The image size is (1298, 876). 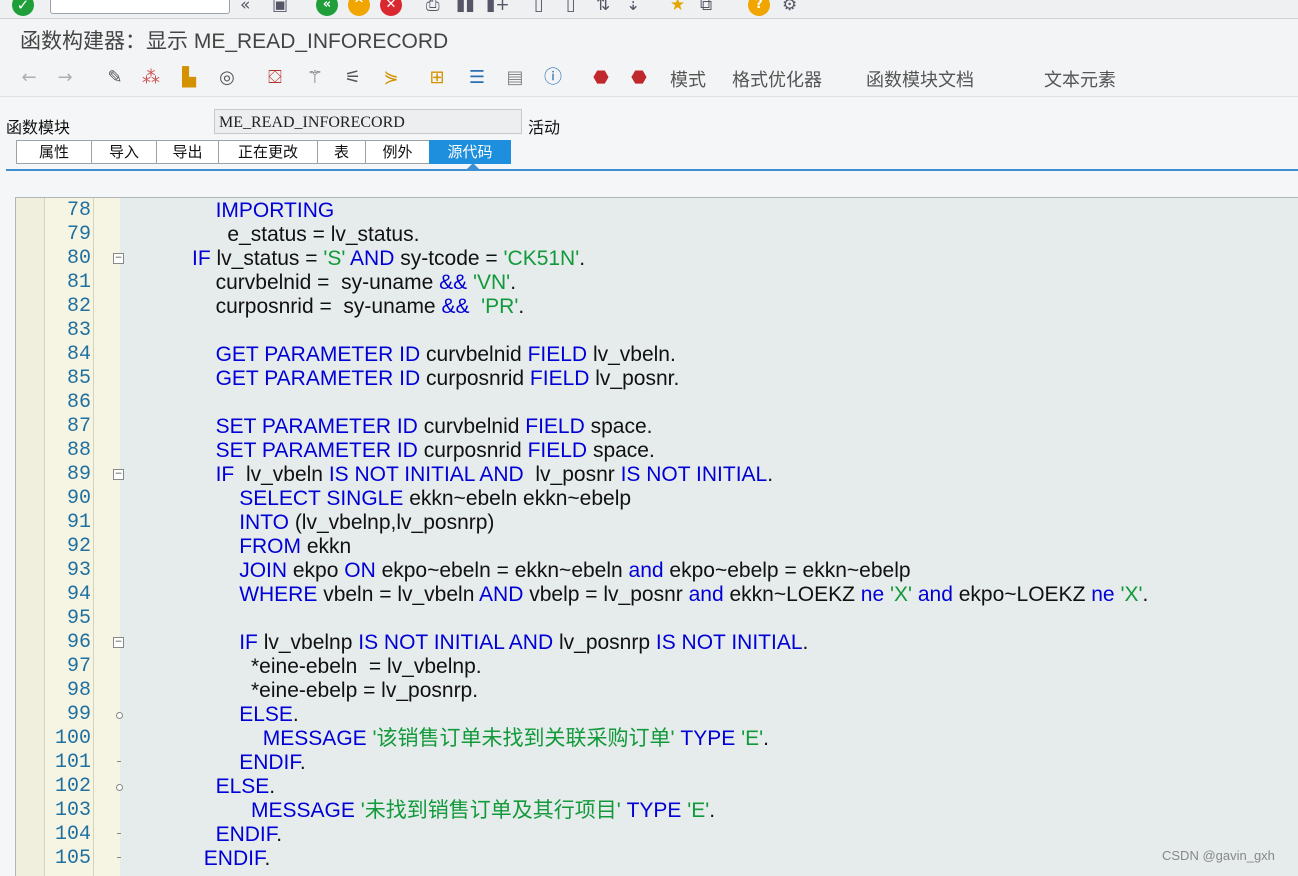 What do you see at coordinates (275, 78) in the screenshot?
I see `where-used-icon: ⛋` at bounding box center [275, 78].